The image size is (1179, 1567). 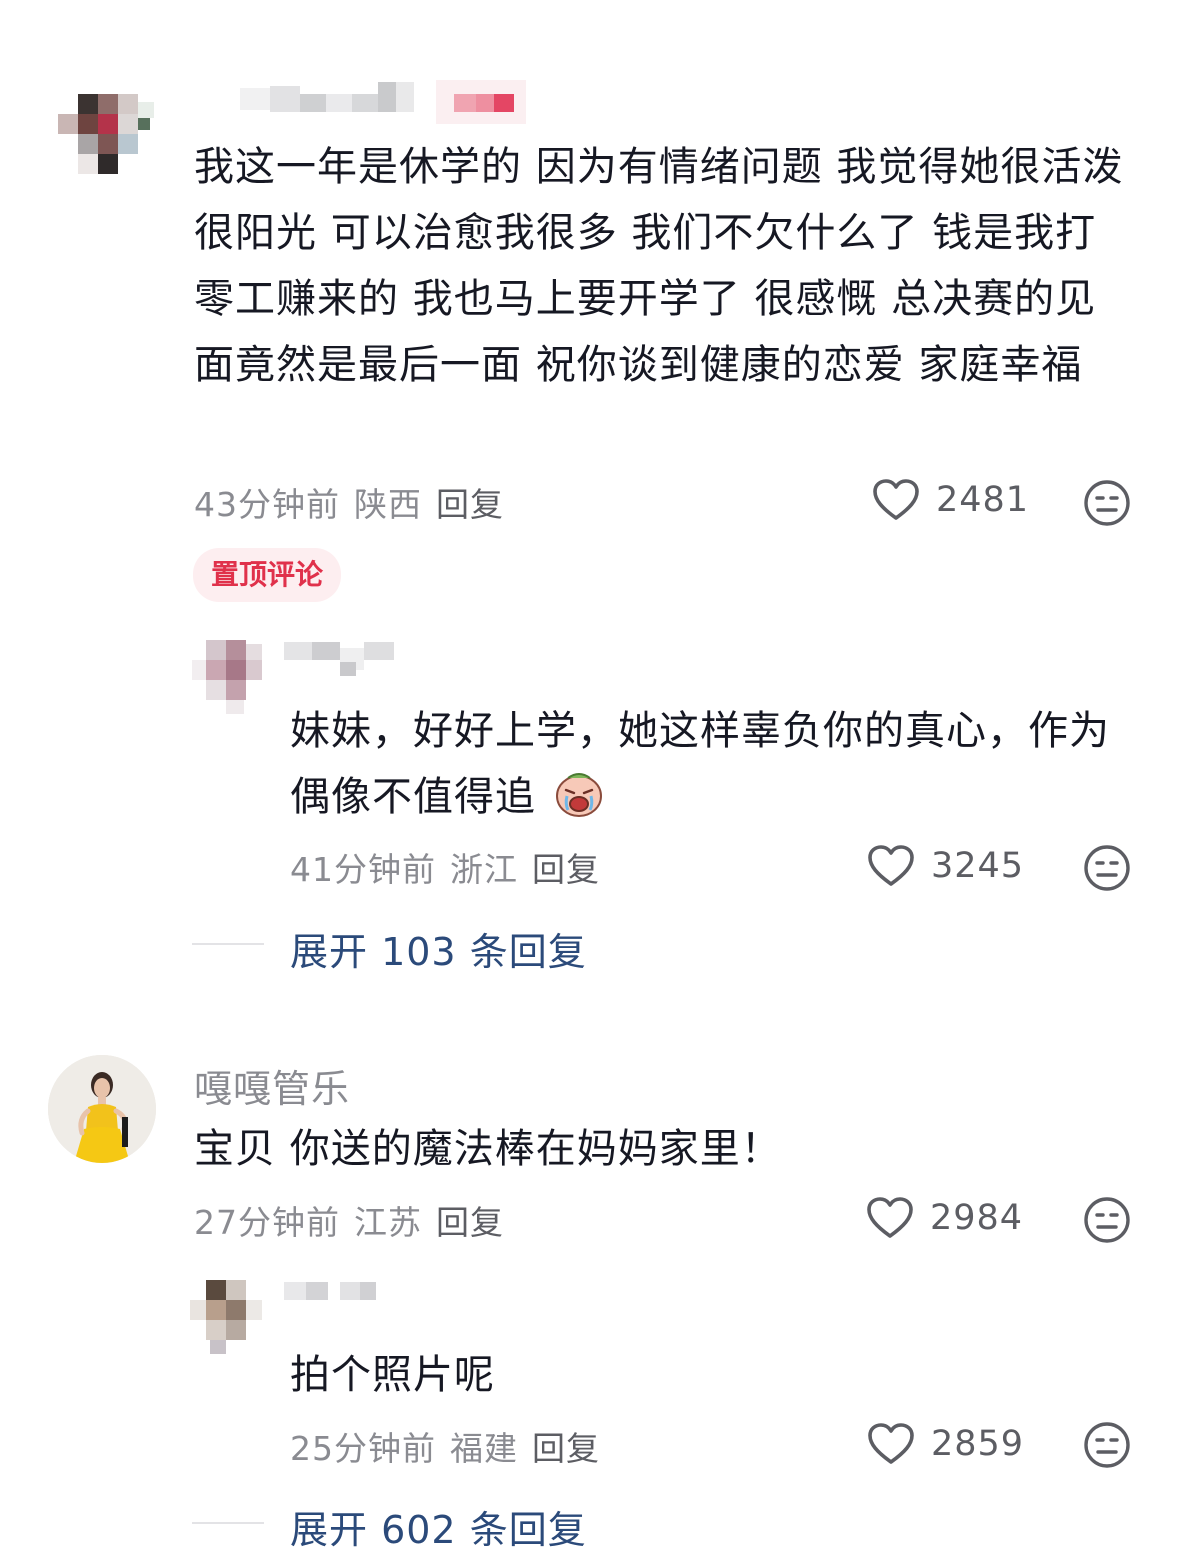 I want to click on comment-meta: 27分钟前 江苏 回复, so click(x=356, y=1220).